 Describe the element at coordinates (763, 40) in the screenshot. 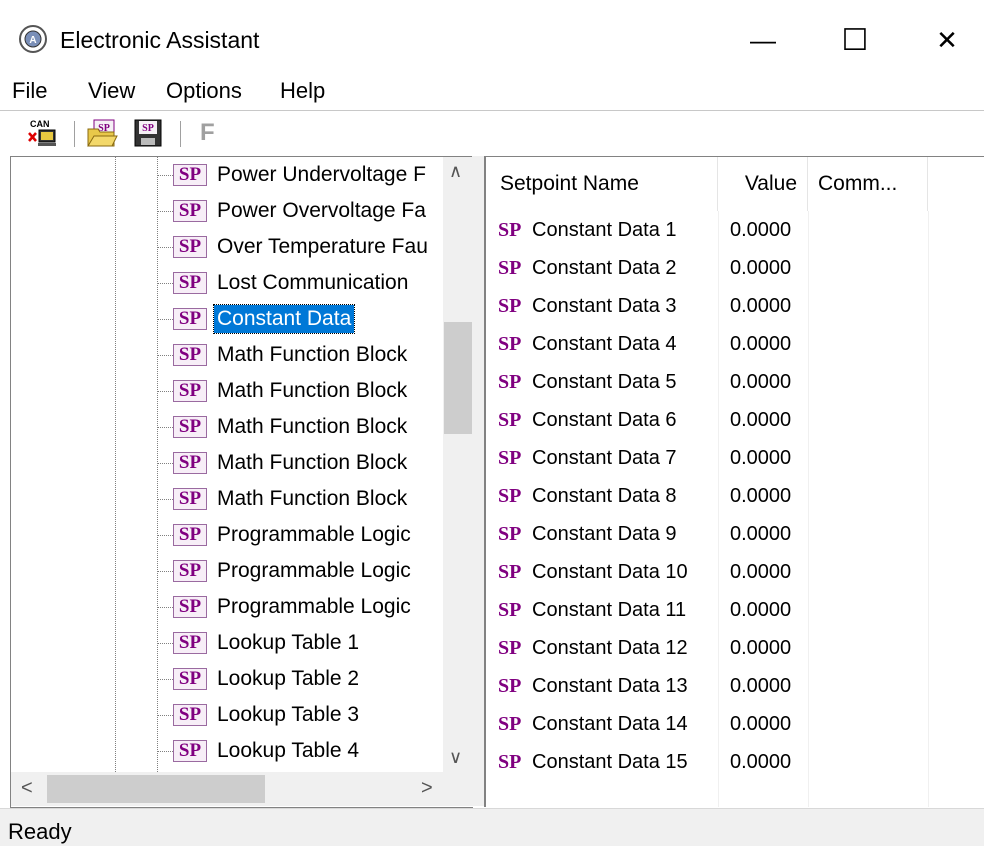

I see `minimize-button: —` at that location.